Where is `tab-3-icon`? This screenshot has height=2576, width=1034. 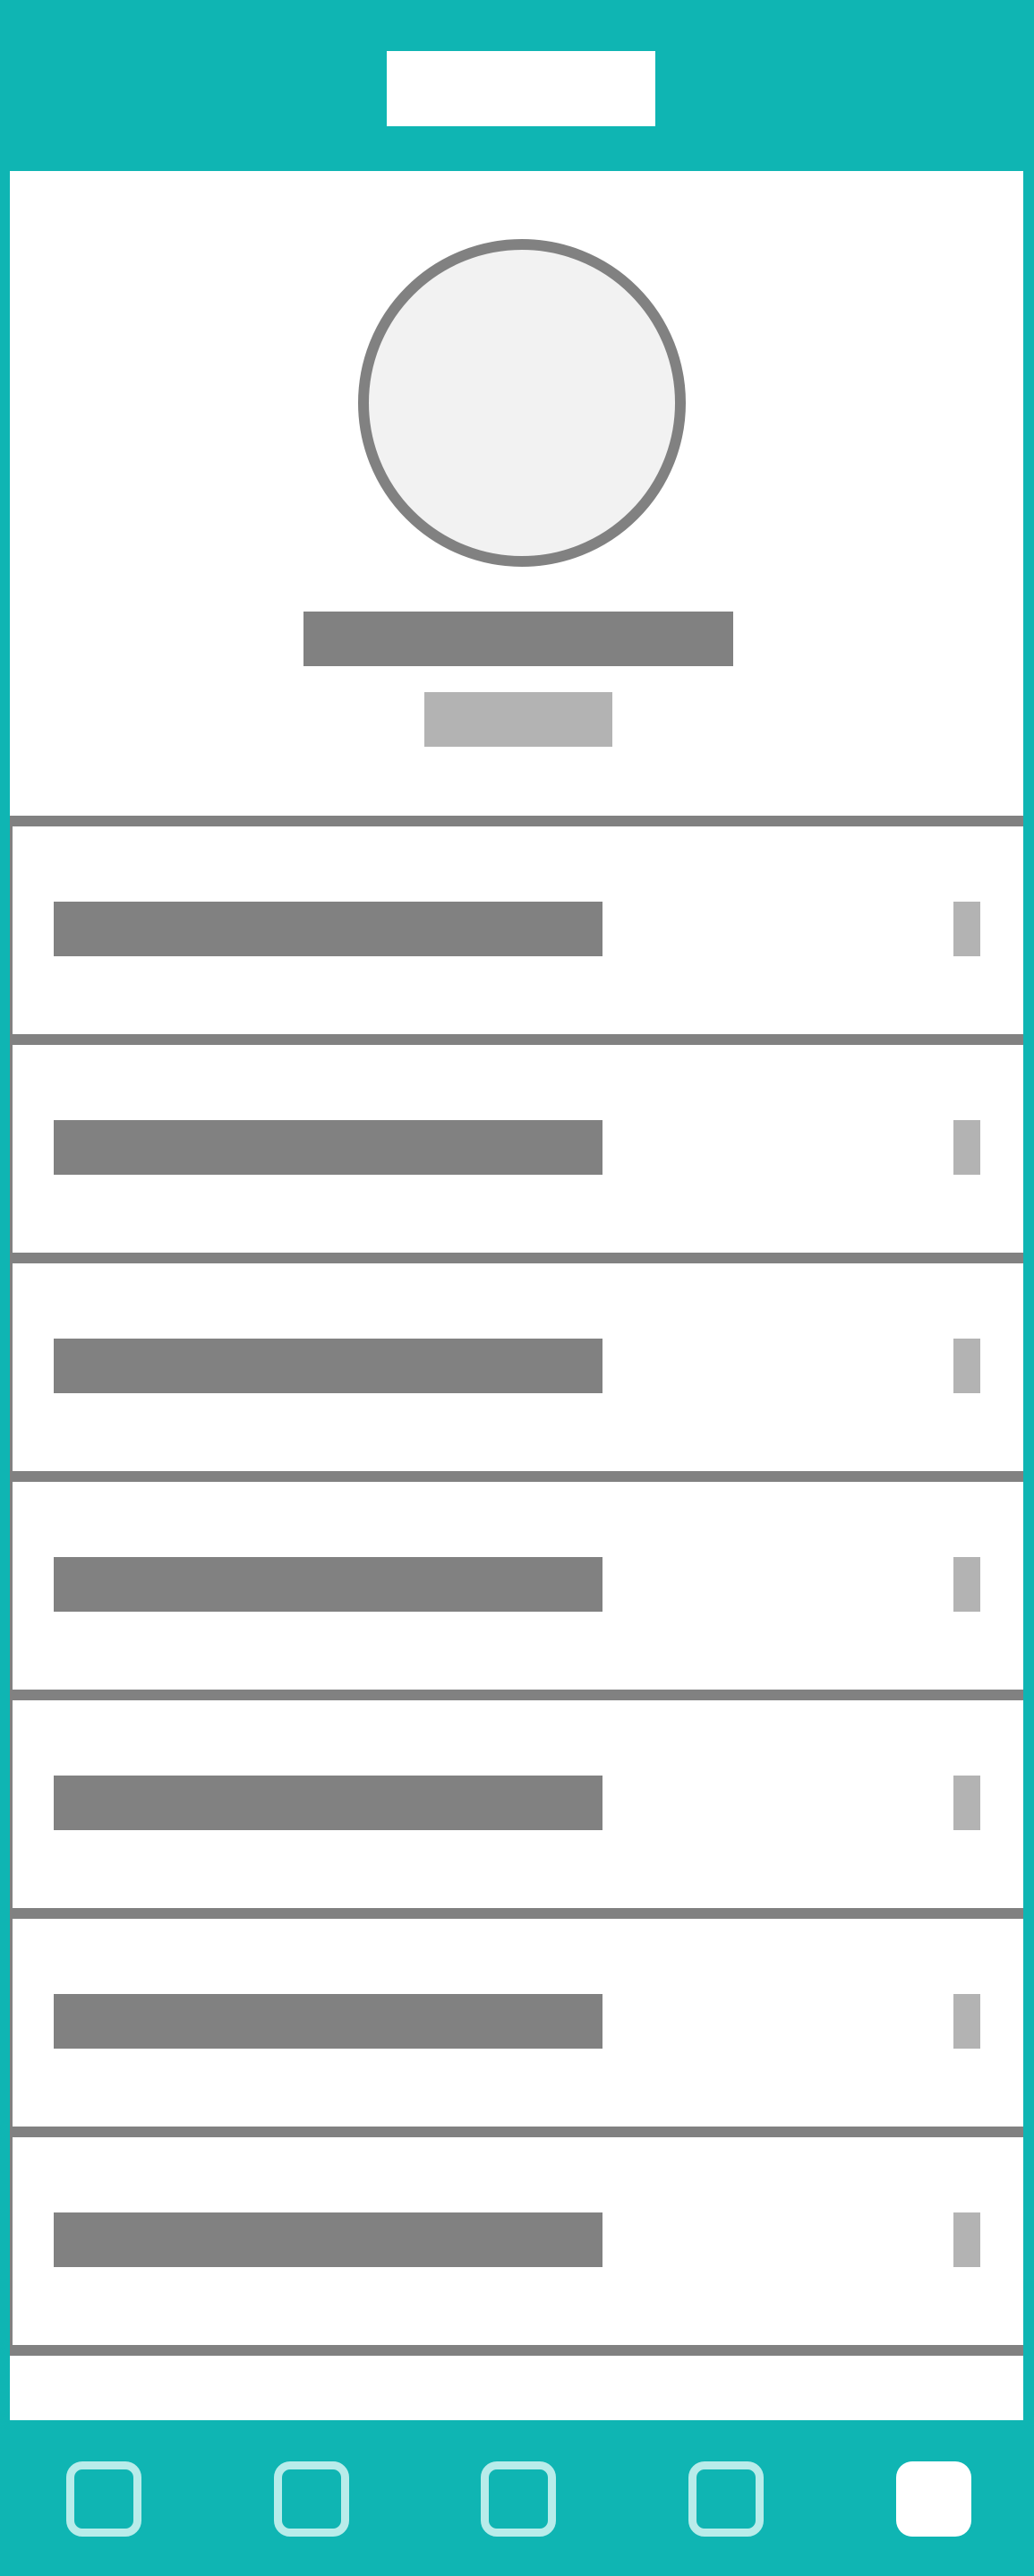 tab-3-icon is located at coordinates (518, 2499).